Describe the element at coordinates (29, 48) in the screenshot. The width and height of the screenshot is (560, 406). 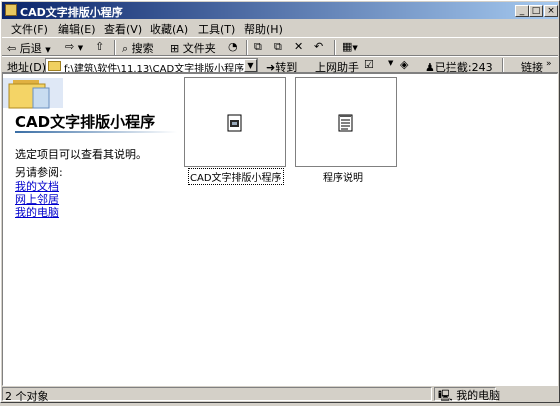
I see `back-button: ⇦ 后退 ▼` at that location.